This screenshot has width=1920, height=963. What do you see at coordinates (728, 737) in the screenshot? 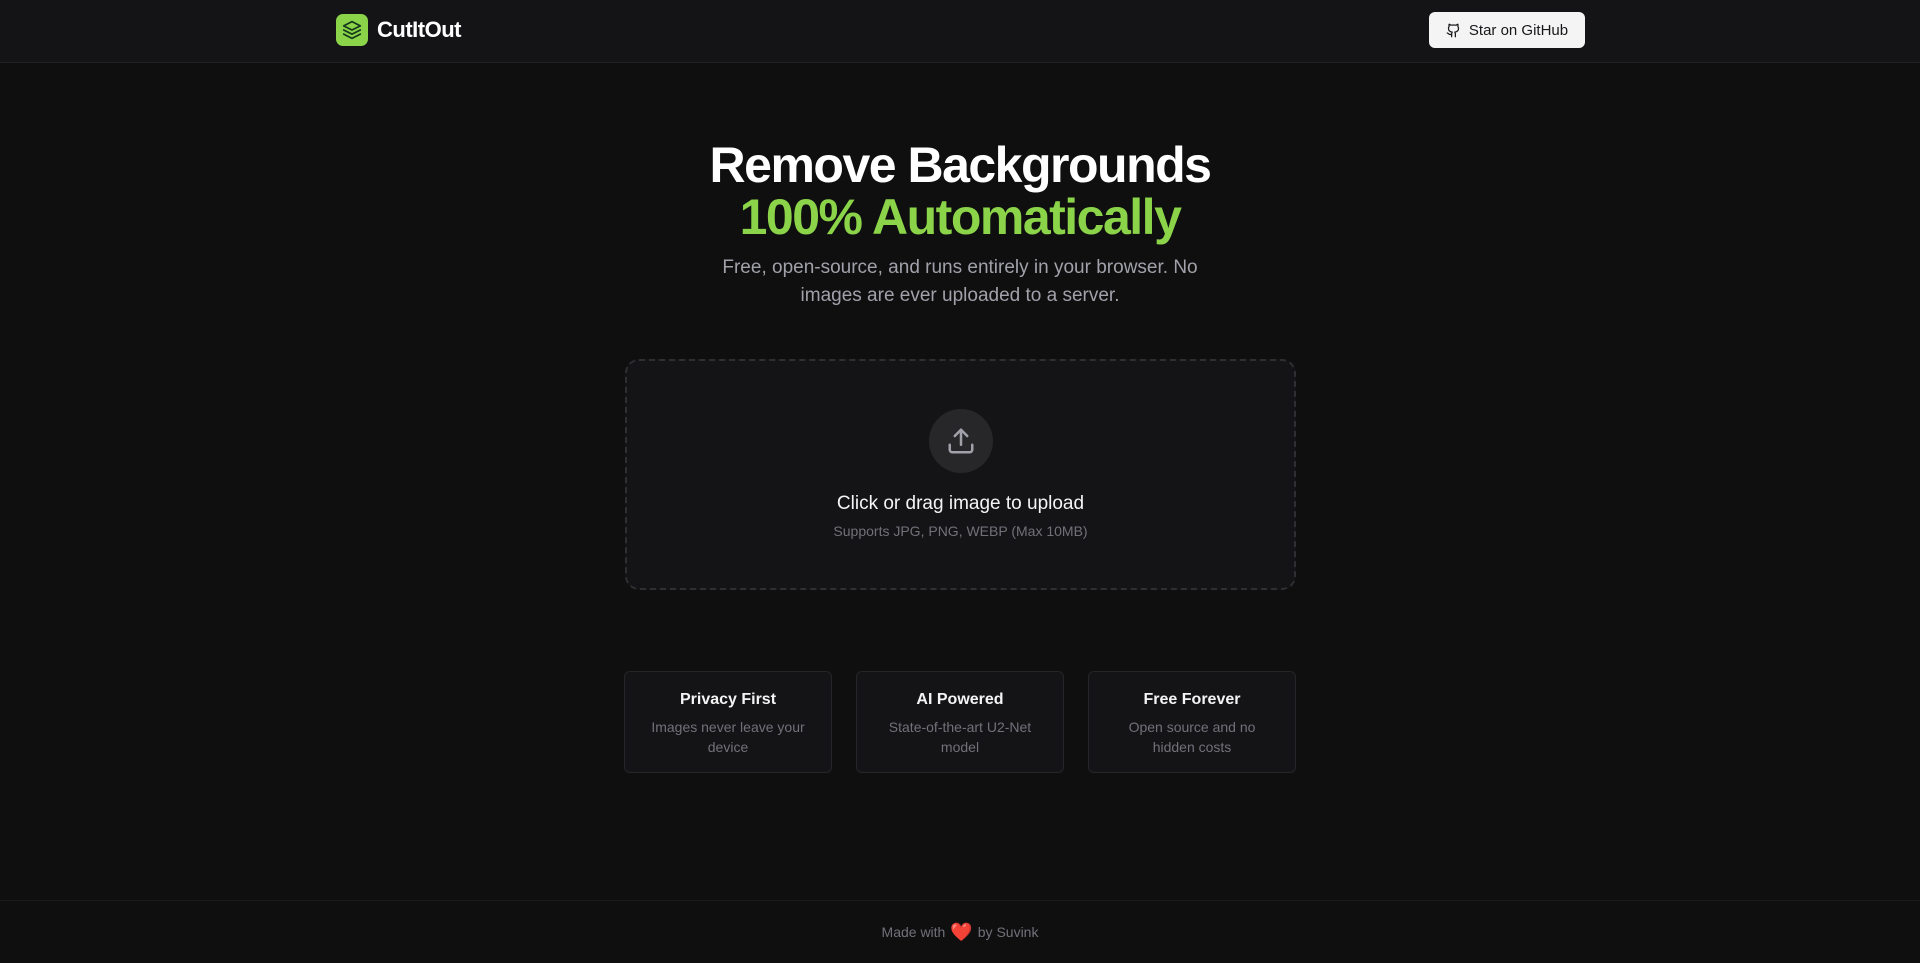
I see `feature-description: Images never leave your device` at bounding box center [728, 737].